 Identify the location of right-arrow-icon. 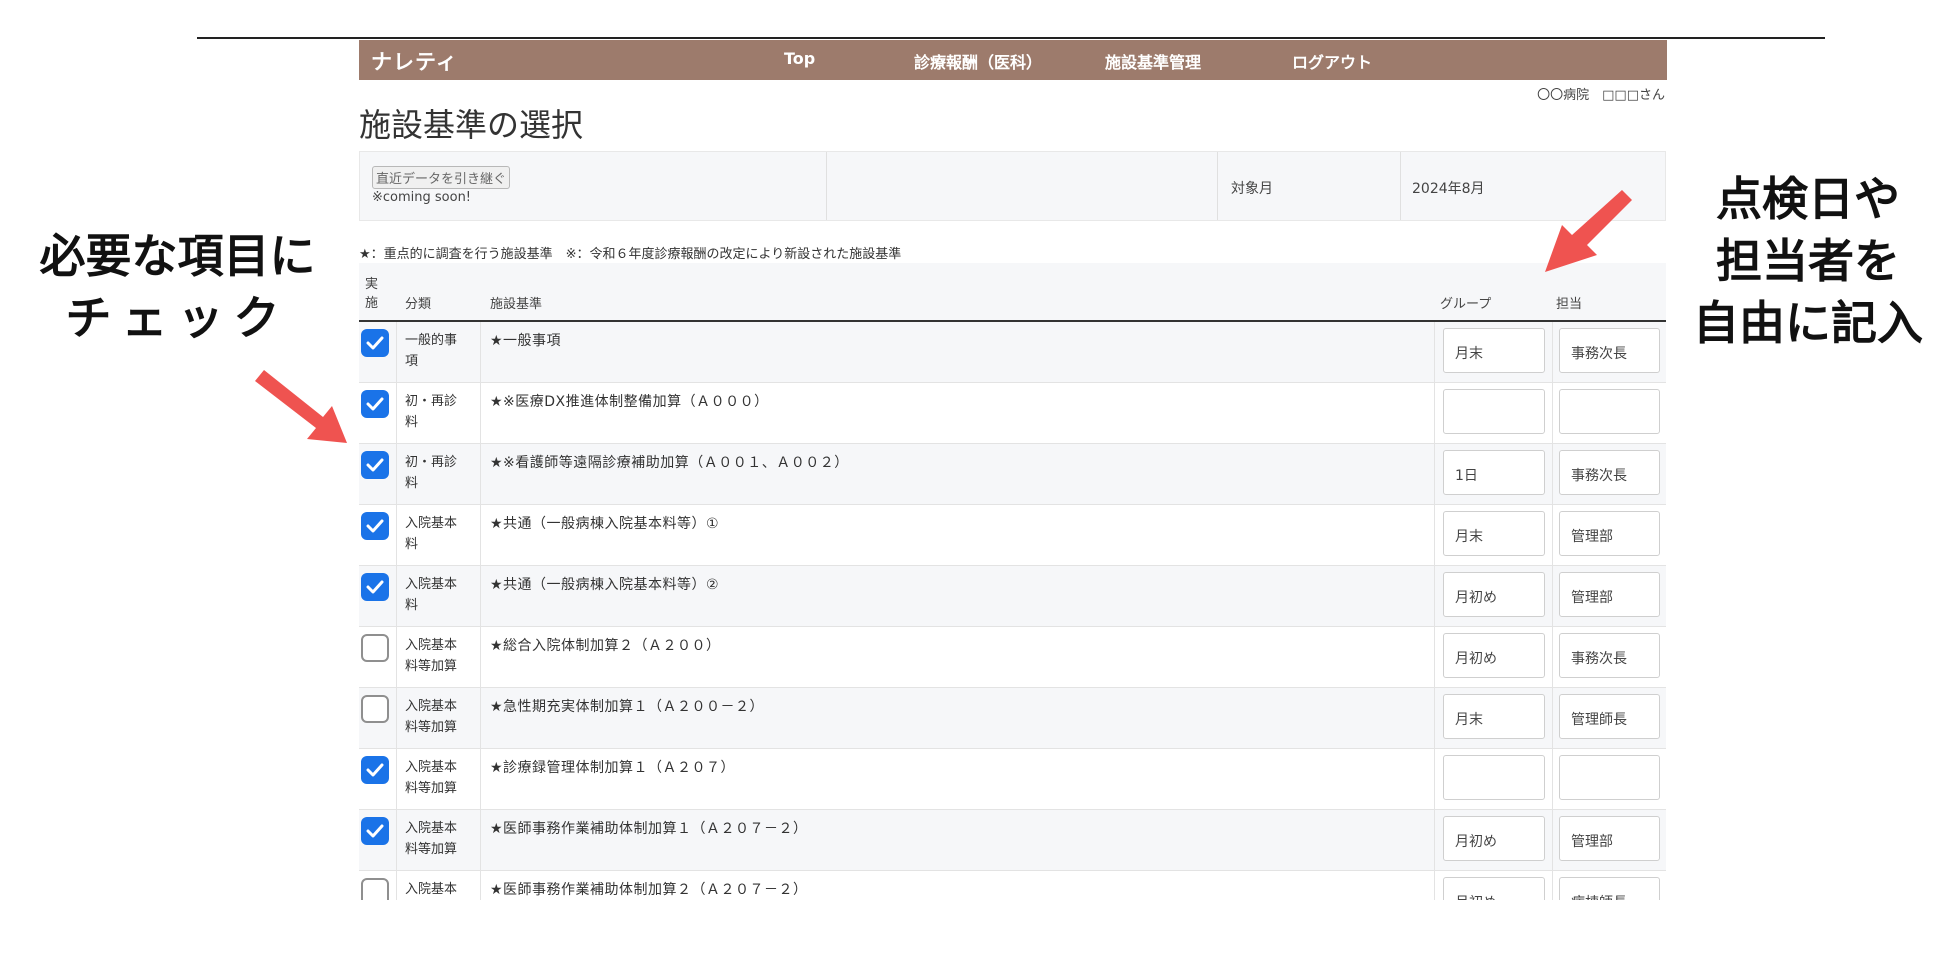
(1588, 231).